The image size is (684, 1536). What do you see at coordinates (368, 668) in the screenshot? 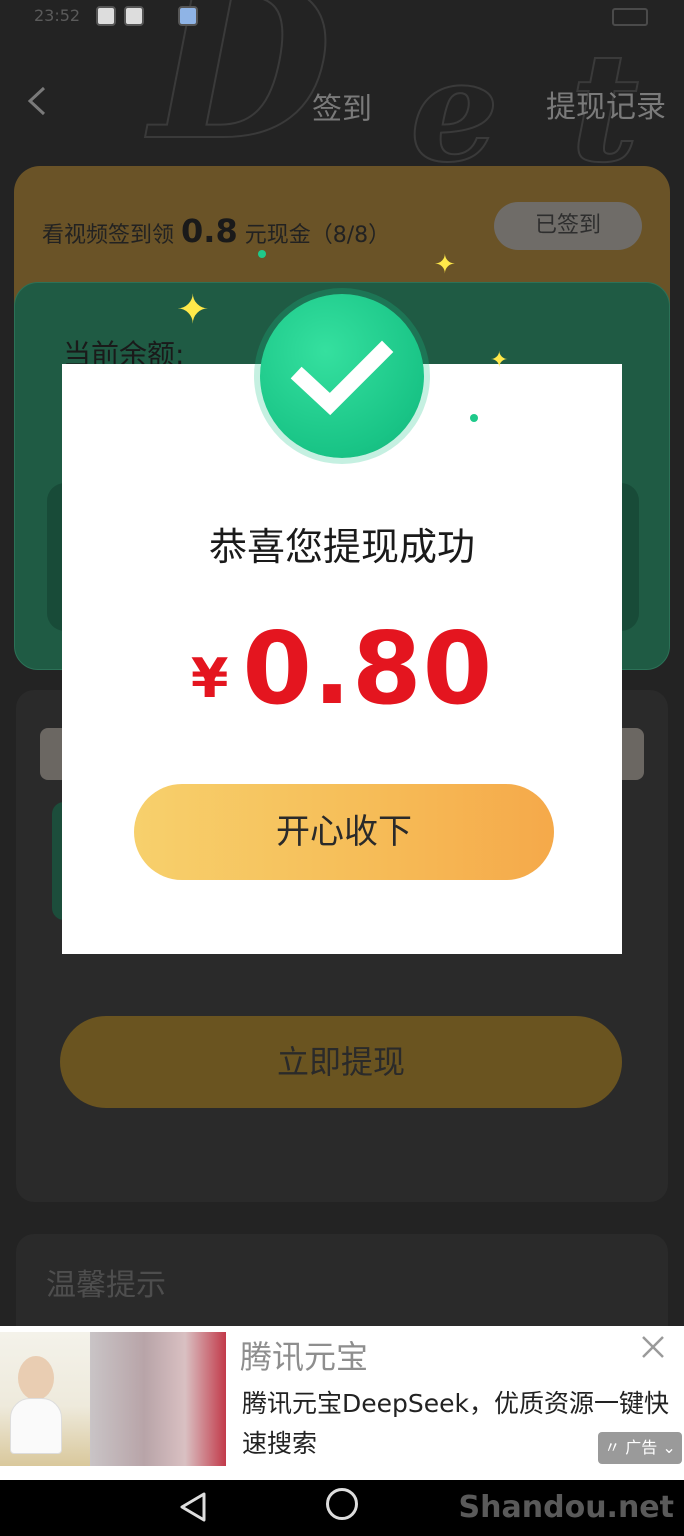
I see `amount-value: 0.80` at bounding box center [368, 668].